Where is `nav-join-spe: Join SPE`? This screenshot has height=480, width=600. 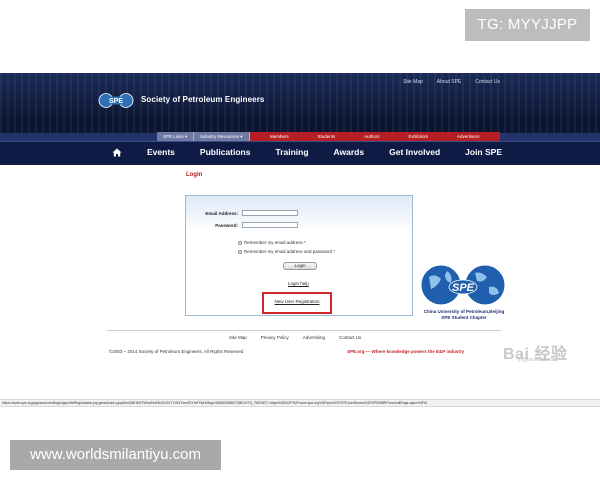 nav-join-spe: Join SPE is located at coordinates (483, 152).